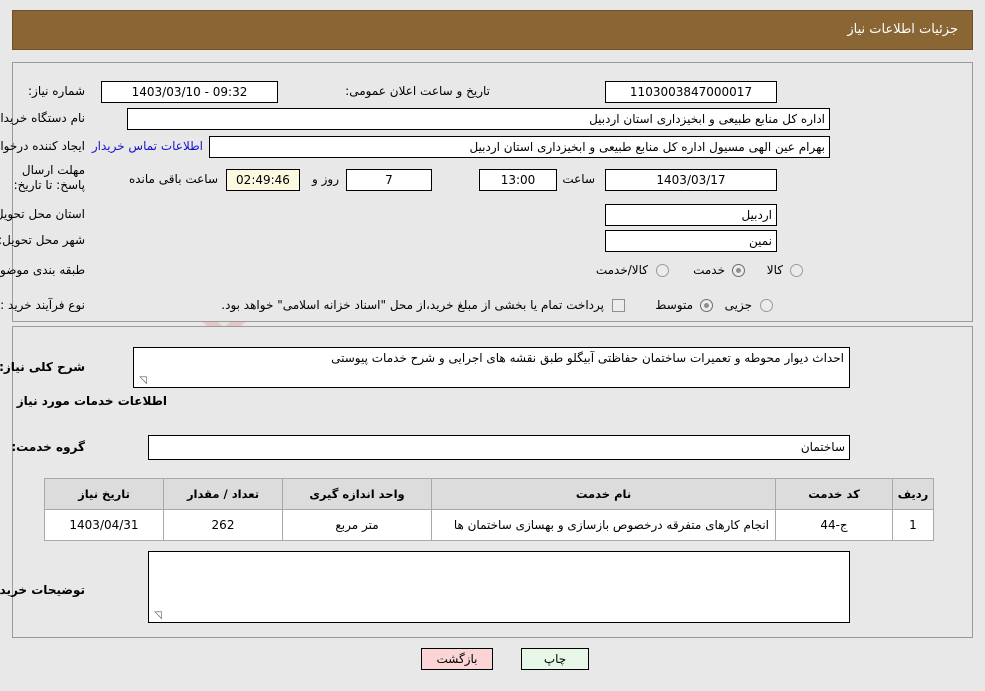 The height and width of the screenshot is (691, 985). Describe the element at coordinates (104, 494) in the screenshot. I see `th-date: تاریخ نیاز` at that location.